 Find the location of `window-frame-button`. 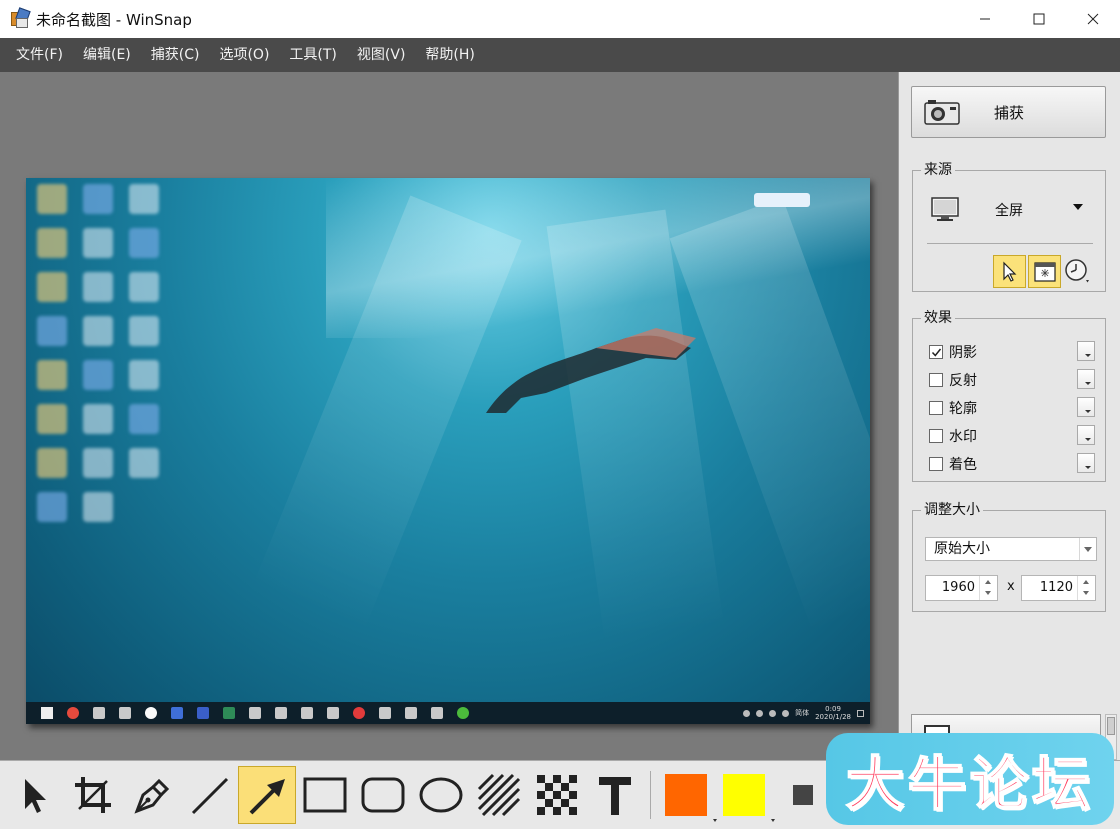

window-frame-button is located at coordinates (1044, 271).